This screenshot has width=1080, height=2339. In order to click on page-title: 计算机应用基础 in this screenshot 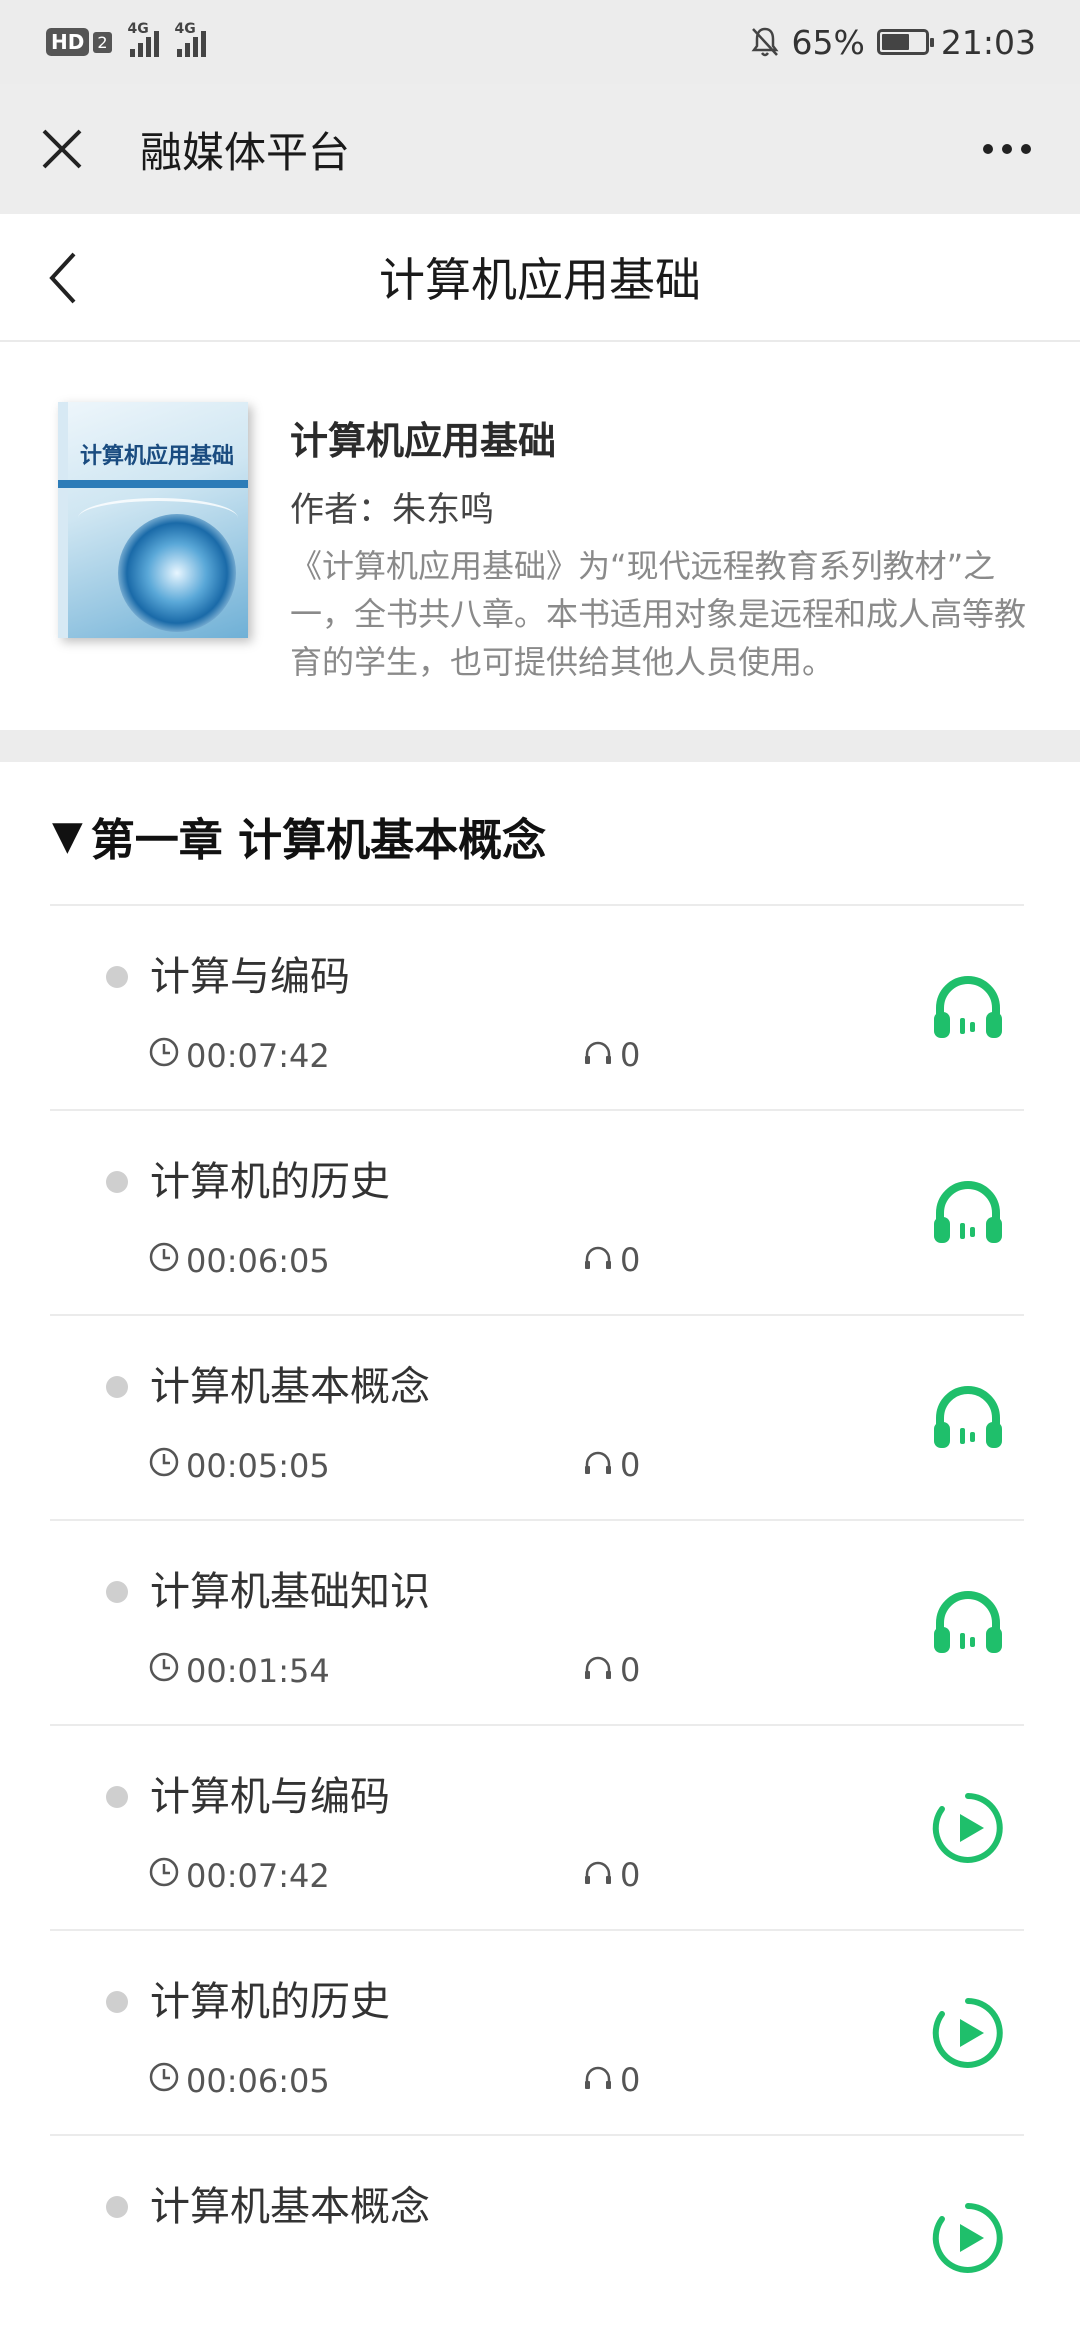, I will do `click(540, 280)`.